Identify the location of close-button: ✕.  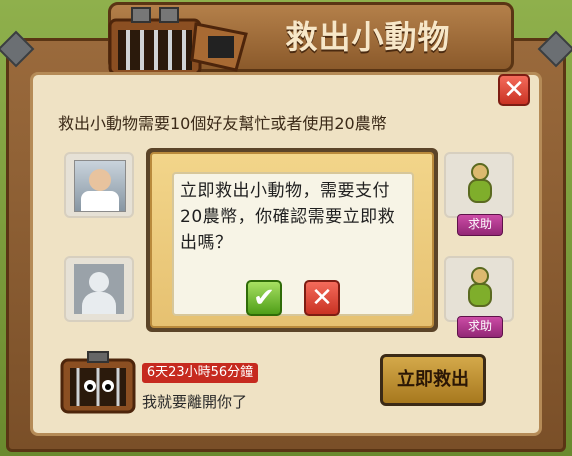
(514, 90).